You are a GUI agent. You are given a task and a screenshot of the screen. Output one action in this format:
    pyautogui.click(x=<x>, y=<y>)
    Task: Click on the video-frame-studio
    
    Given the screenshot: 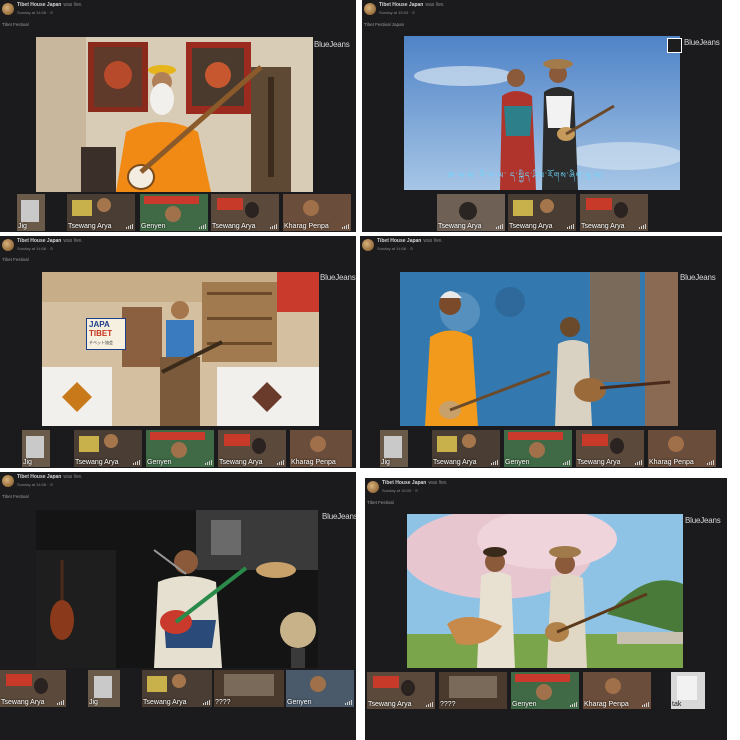 What is the action you would take?
    pyautogui.click(x=177, y=589)
    